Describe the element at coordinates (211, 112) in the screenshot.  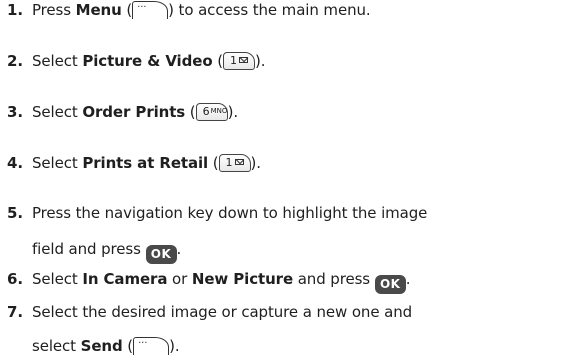
I see `key-6-icon: 6 MNO` at that location.